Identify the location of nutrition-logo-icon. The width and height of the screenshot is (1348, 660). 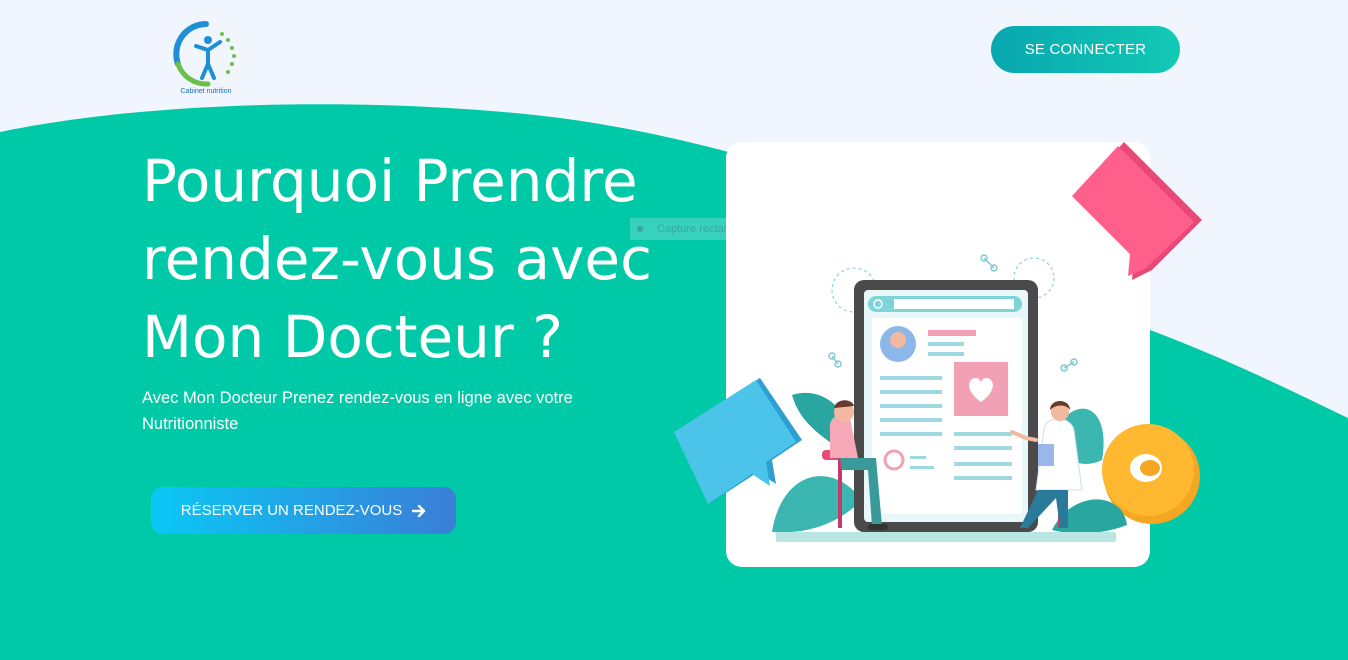
(204, 54).